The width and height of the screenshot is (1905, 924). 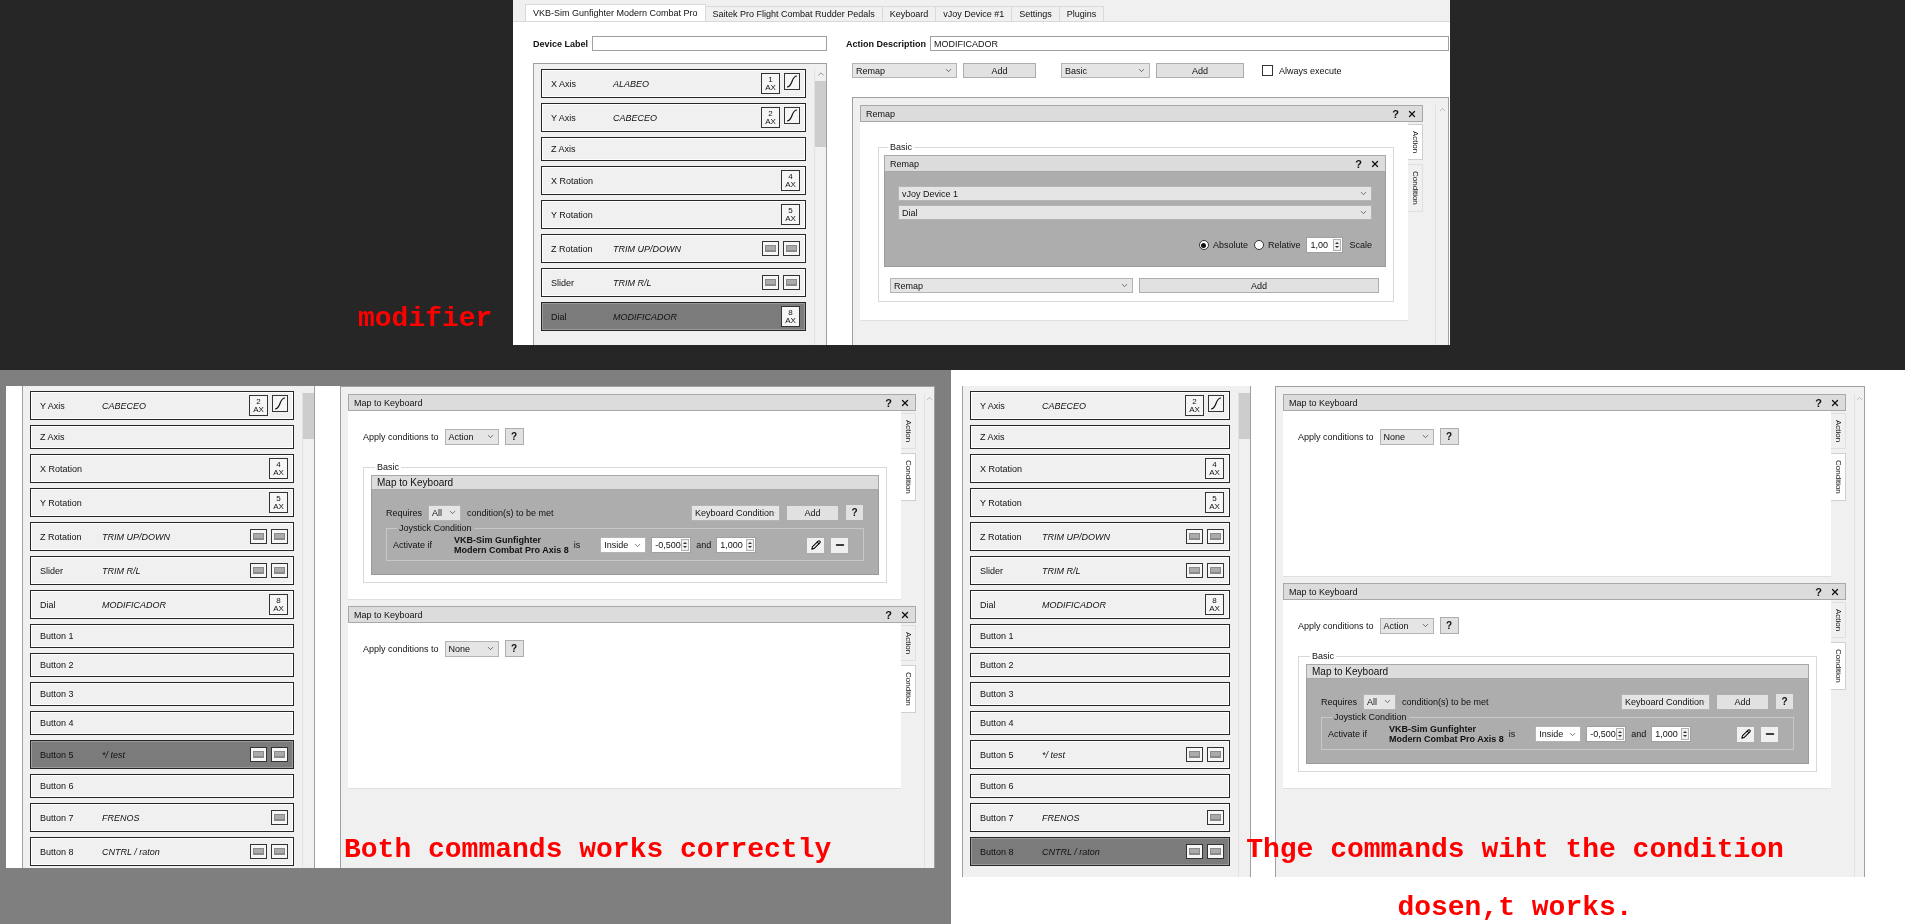 I want to click on action-description-field: MODIFICADOR, so click(x=1189, y=43).